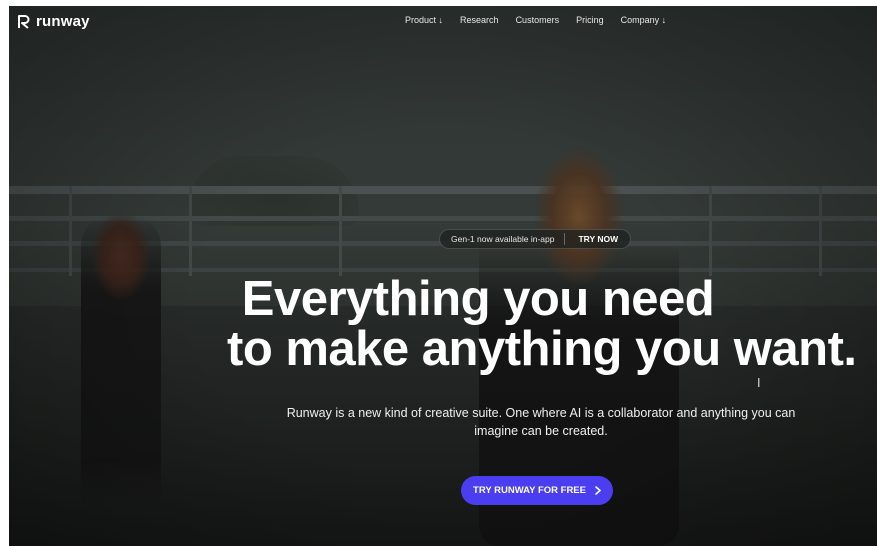  Describe the element at coordinates (63, 21) in the screenshot. I see `logo-text: runway` at that location.